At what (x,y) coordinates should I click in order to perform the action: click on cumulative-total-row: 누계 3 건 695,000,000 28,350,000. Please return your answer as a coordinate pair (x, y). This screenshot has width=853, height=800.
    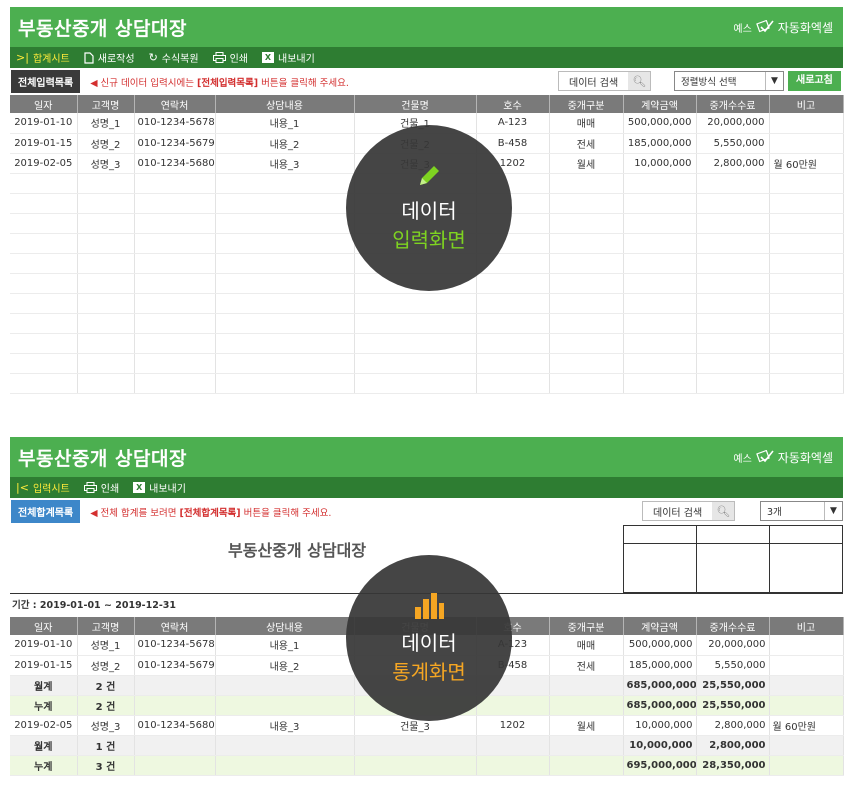
    Looking at the image, I should click on (427, 765).